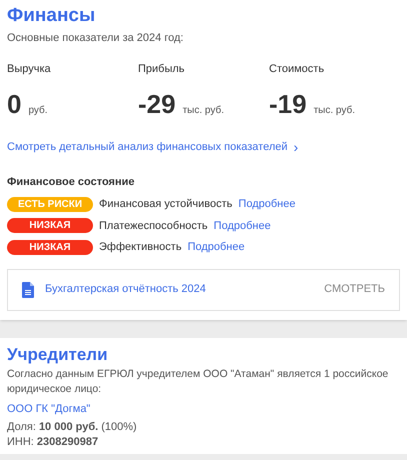 The image size is (407, 460). I want to click on metric-value: -29, so click(157, 104).